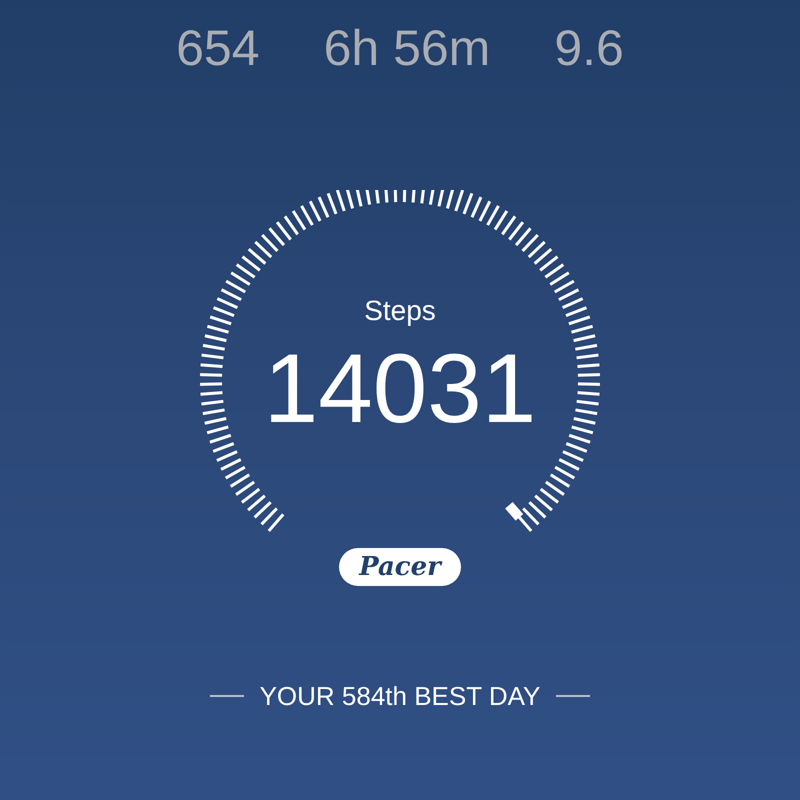 The image size is (800, 800). Describe the element at coordinates (400, 567) in the screenshot. I see `pacer-logo: Pacer` at that location.